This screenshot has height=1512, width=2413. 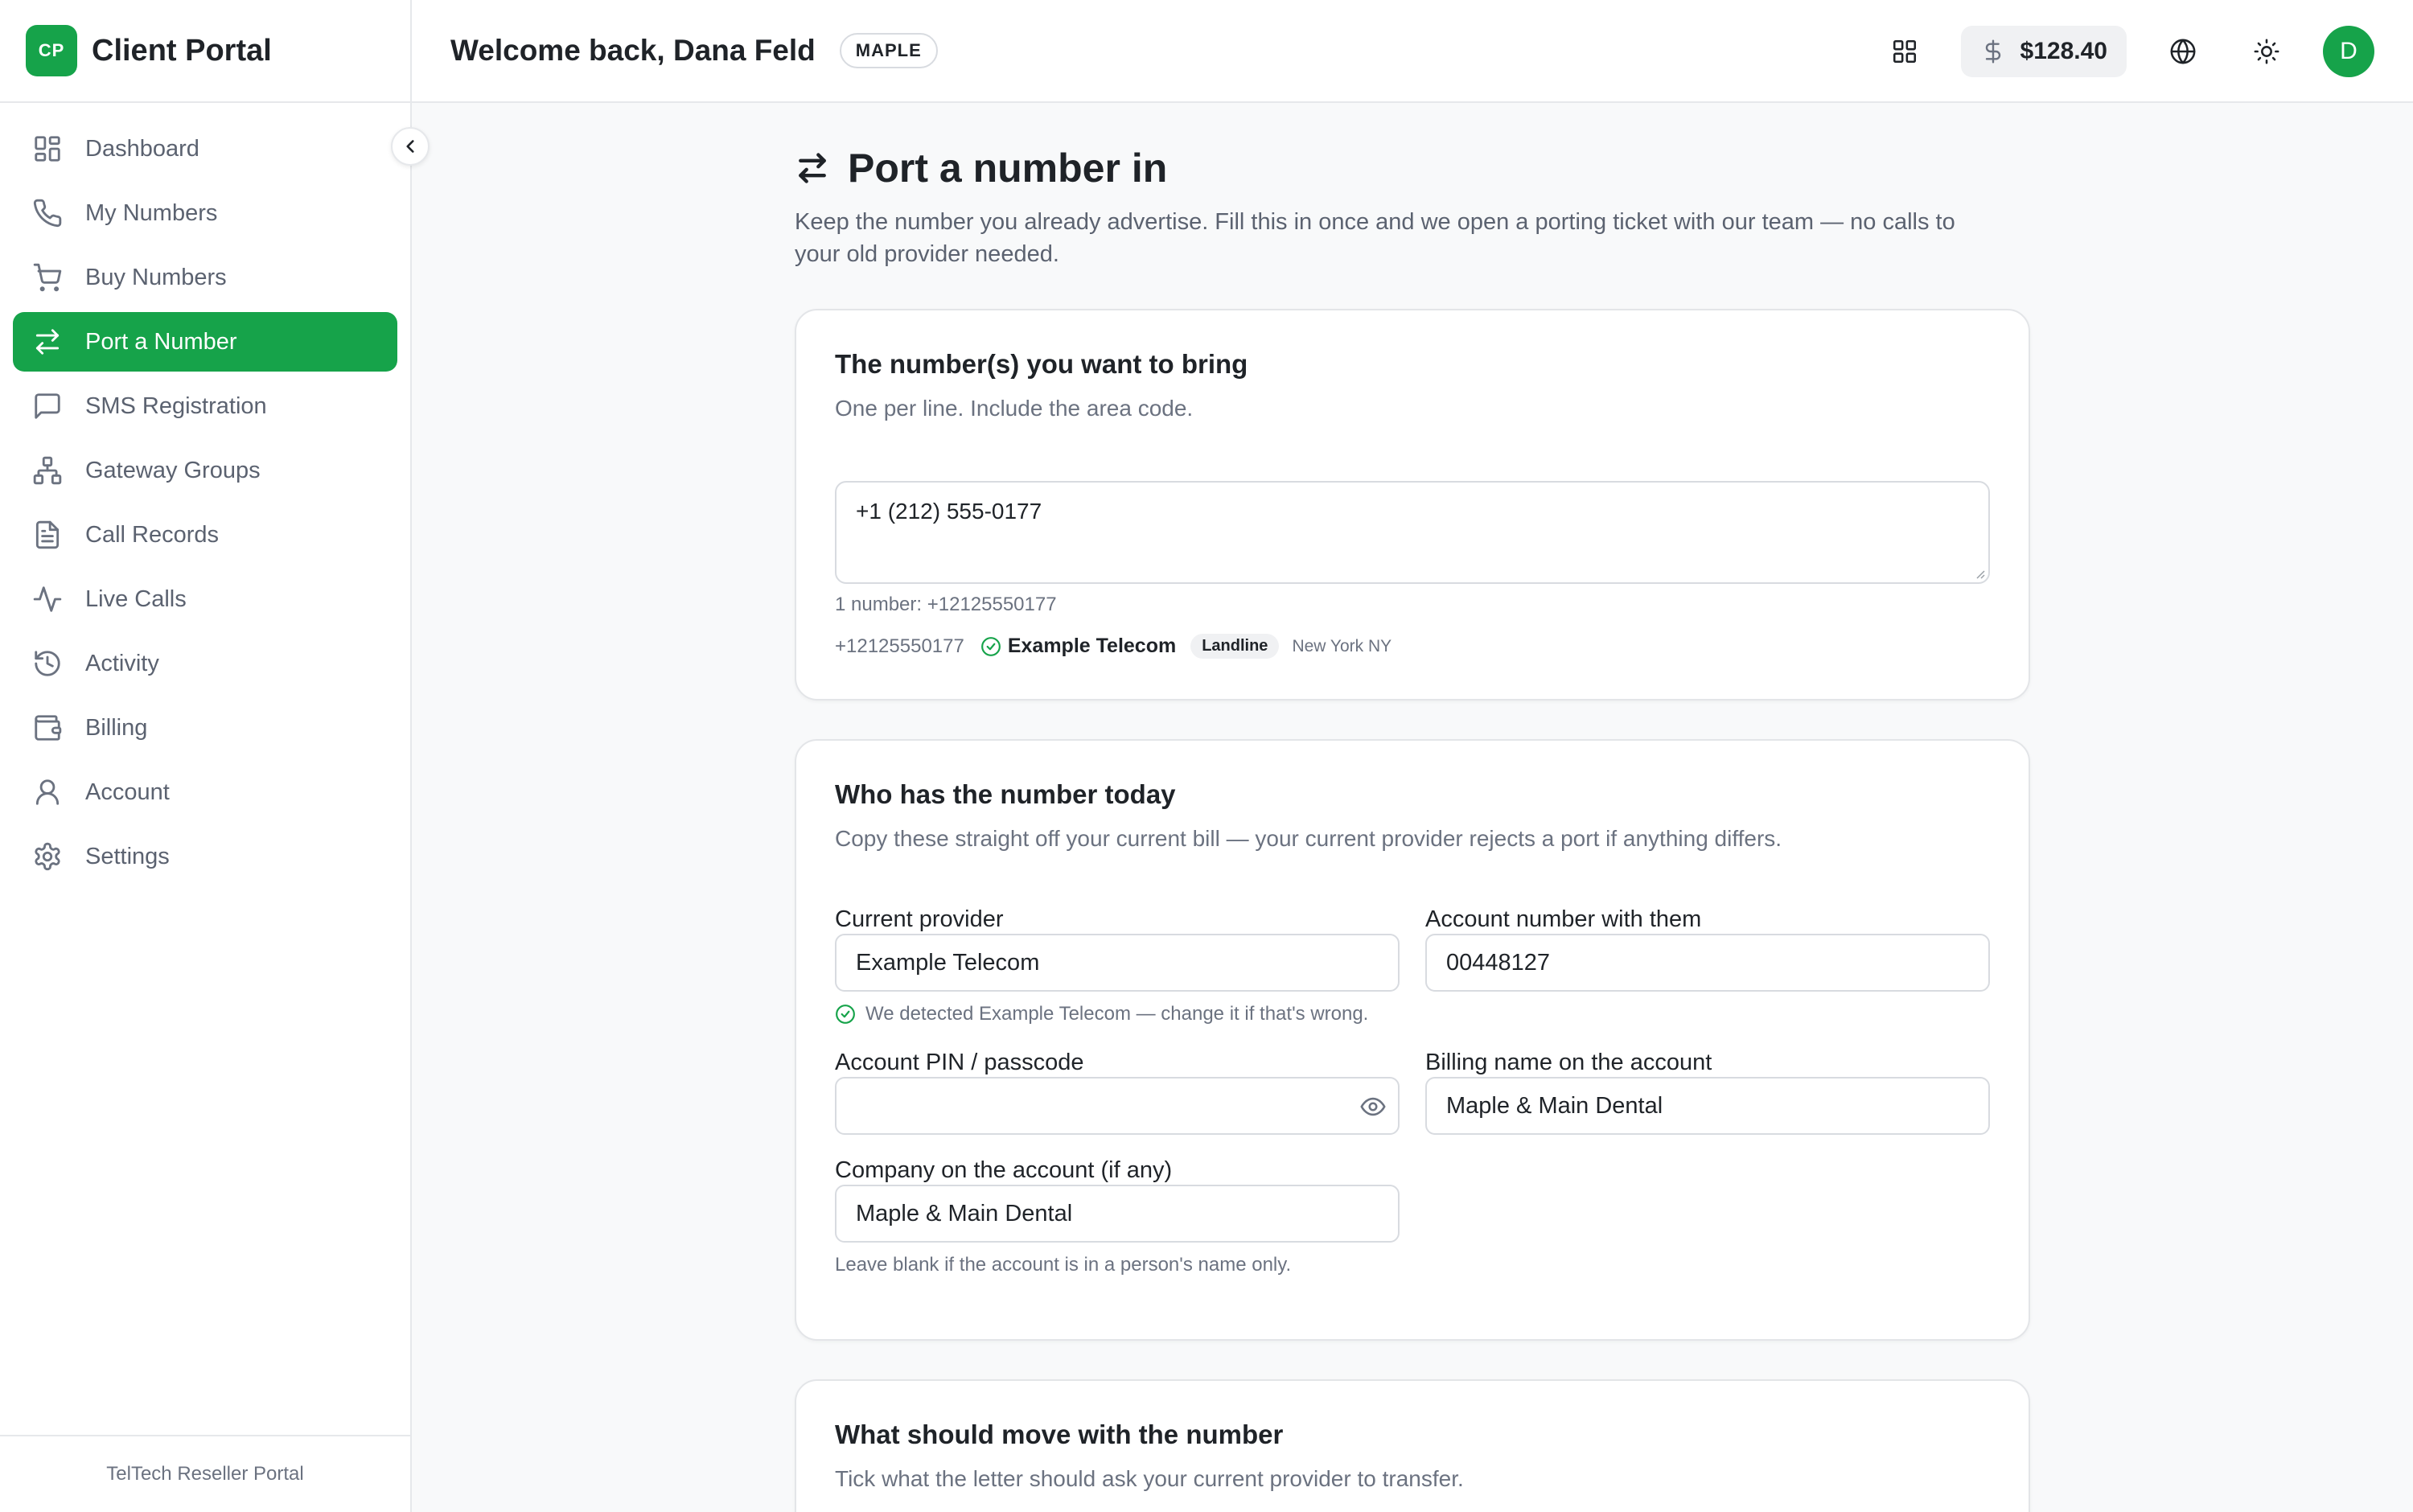 I want to click on sidebar-item-gateway-groups: Gateway Groups, so click(x=205, y=471).